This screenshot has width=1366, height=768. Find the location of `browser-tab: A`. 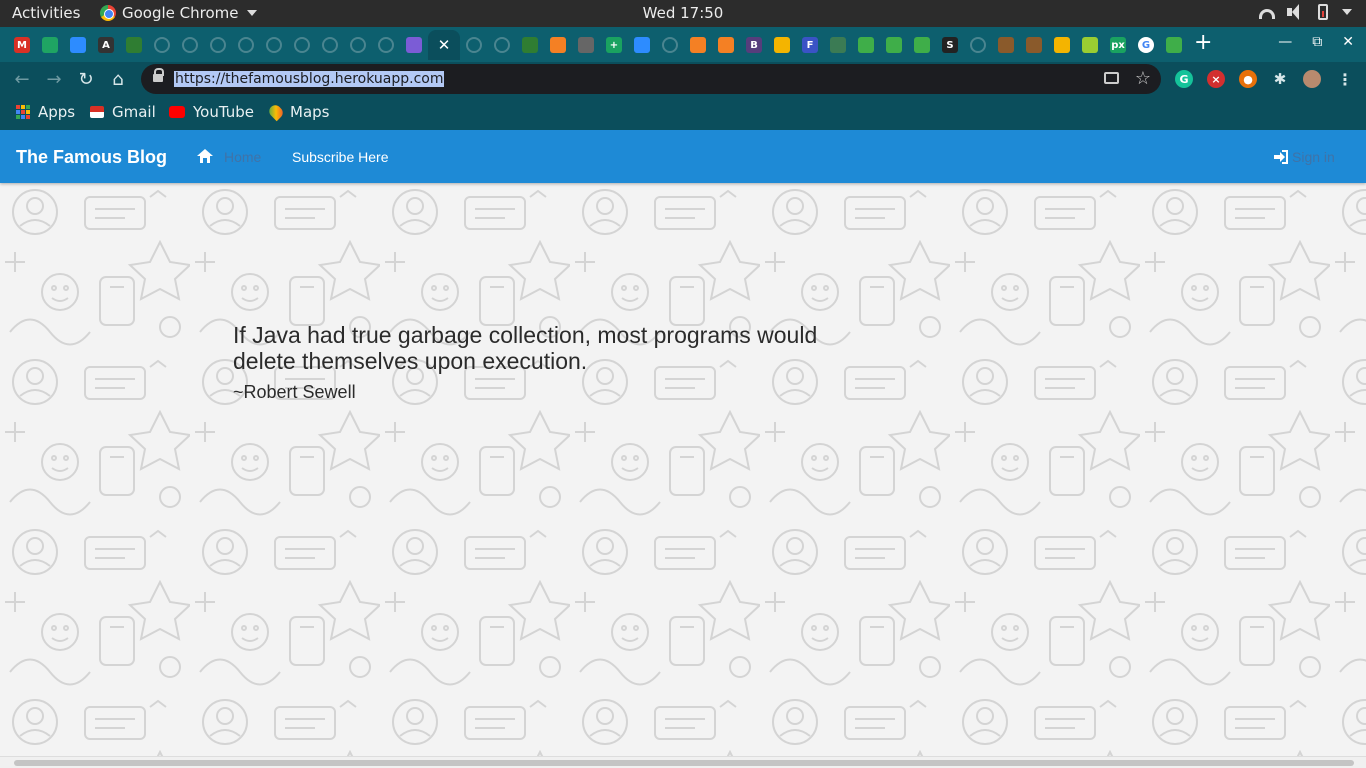

browser-tab: A is located at coordinates (106, 45).